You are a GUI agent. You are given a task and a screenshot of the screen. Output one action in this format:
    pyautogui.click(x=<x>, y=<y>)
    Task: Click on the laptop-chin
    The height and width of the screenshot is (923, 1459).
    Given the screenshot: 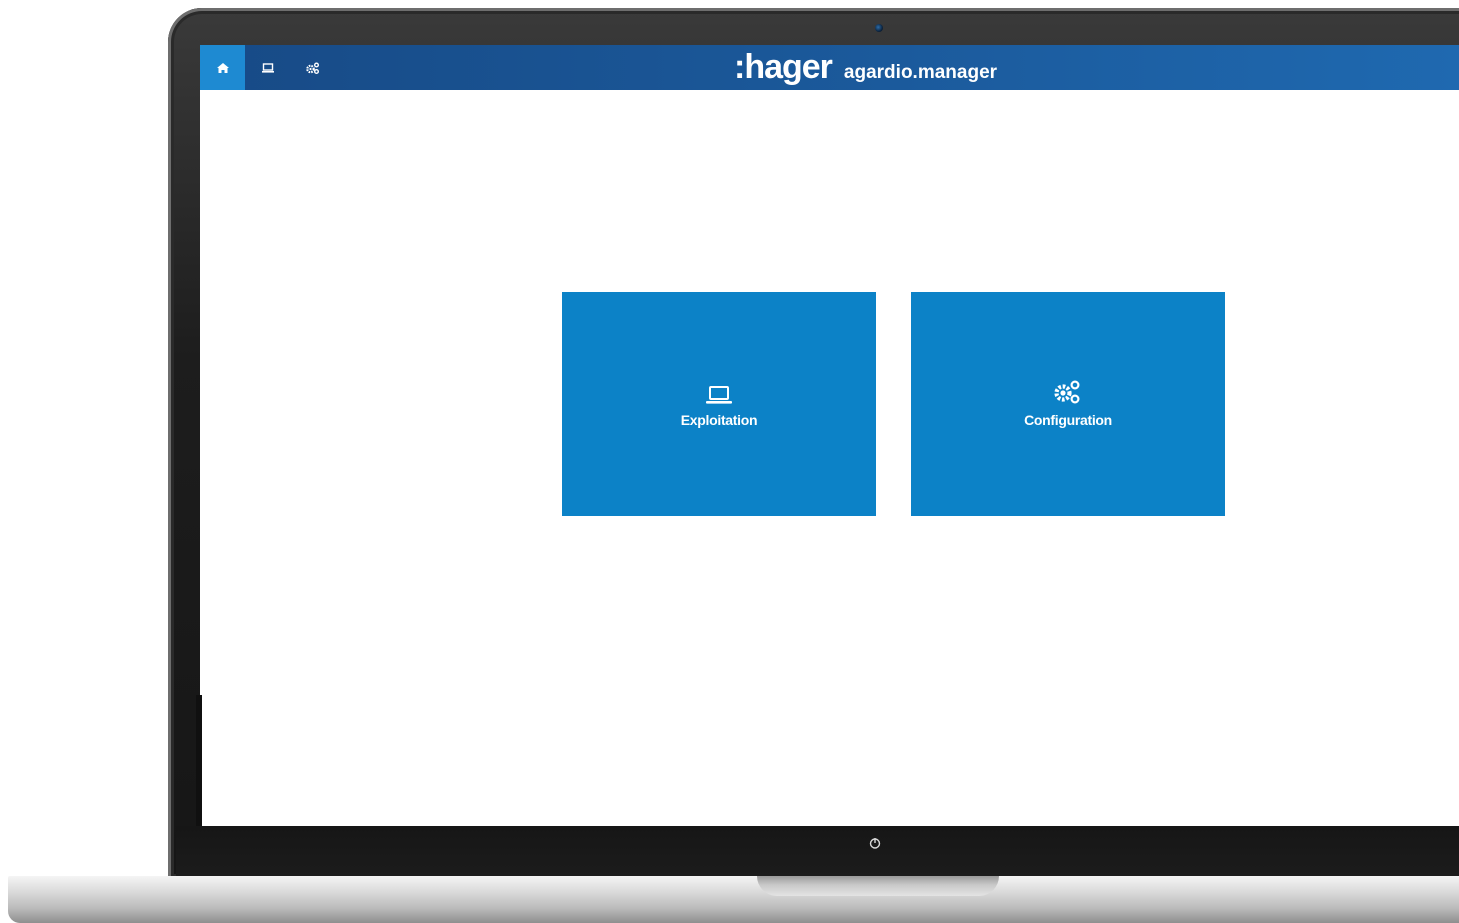 What is the action you would take?
    pyautogui.click(x=817, y=852)
    